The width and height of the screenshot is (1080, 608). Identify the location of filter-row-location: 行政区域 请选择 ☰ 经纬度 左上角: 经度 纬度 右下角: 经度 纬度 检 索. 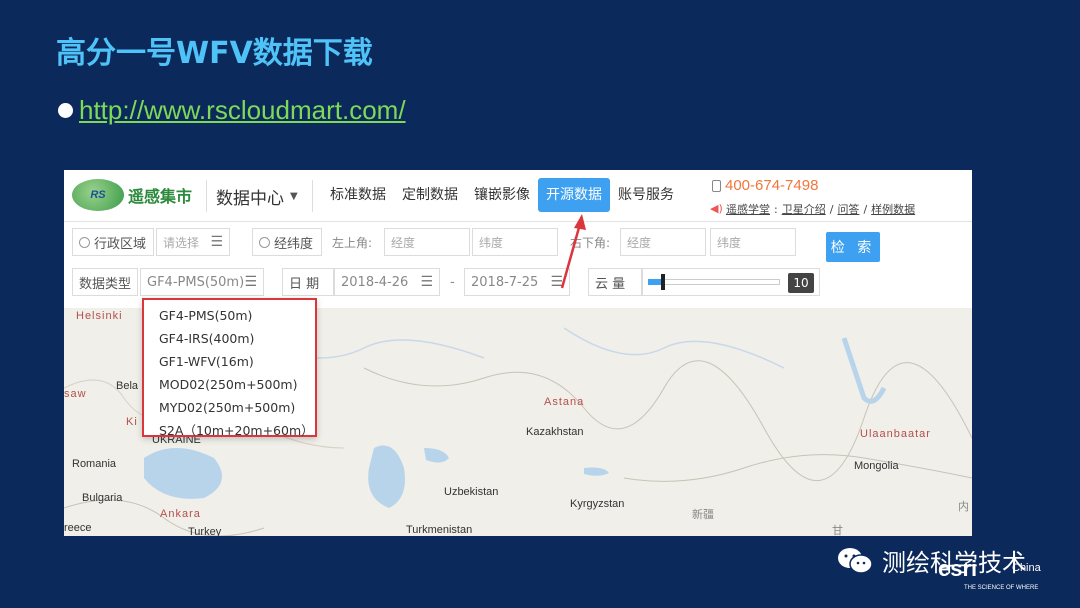
(518, 245).